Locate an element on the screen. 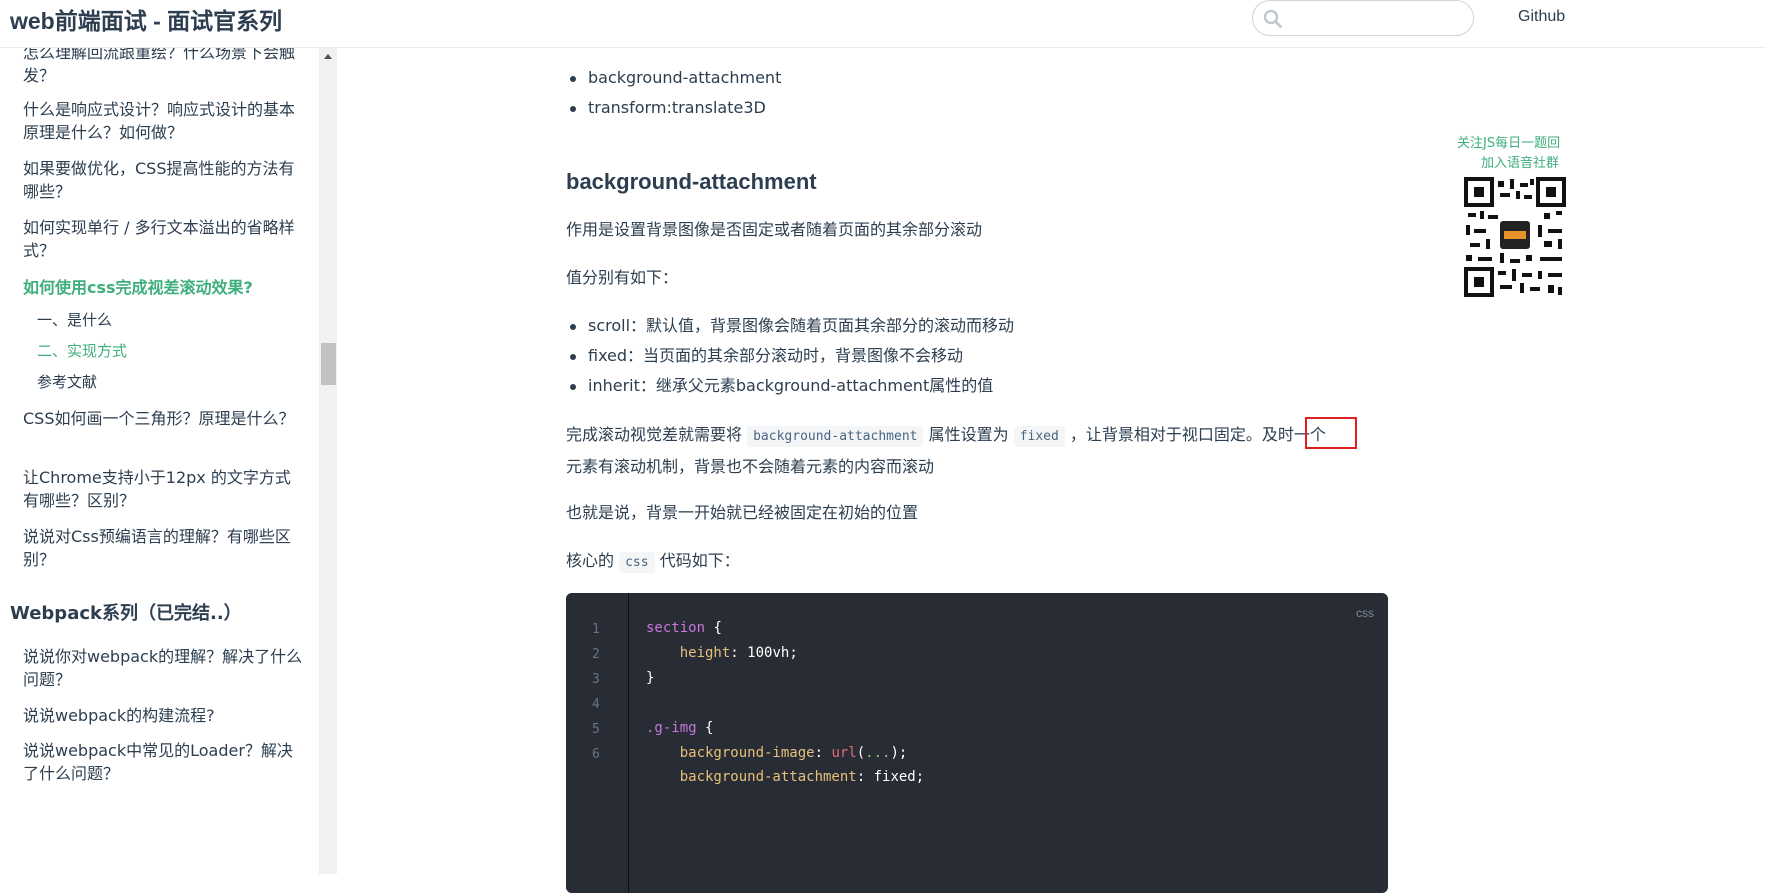 The height and width of the screenshot is (893, 1766). search-box is located at coordinates (1363, 18).